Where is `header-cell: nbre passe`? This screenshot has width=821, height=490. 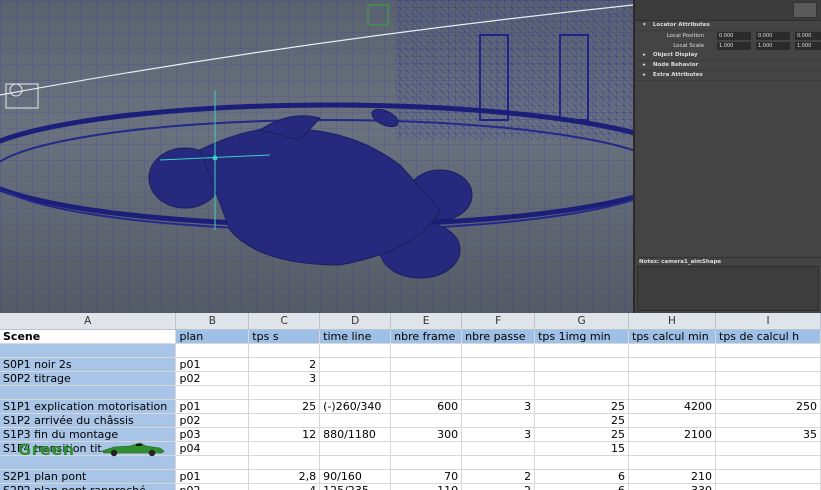
header-cell: nbre passe is located at coordinates (498, 336).